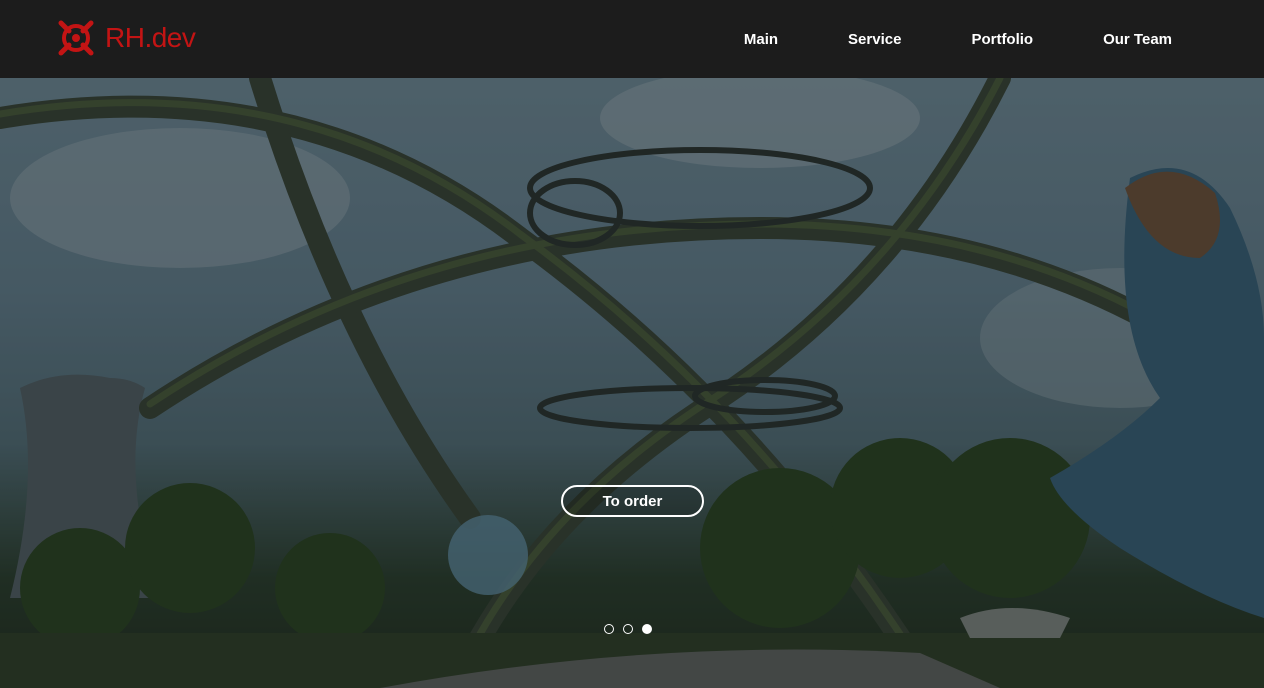 This screenshot has height=688, width=1264. What do you see at coordinates (150, 37) in the screenshot?
I see `brand-name: RH.dev` at bounding box center [150, 37].